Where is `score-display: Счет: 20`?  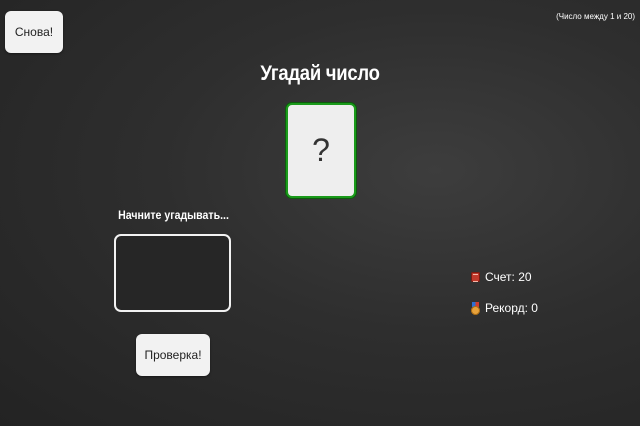
score-display: Счет: 20 is located at coordinates (501, 277).